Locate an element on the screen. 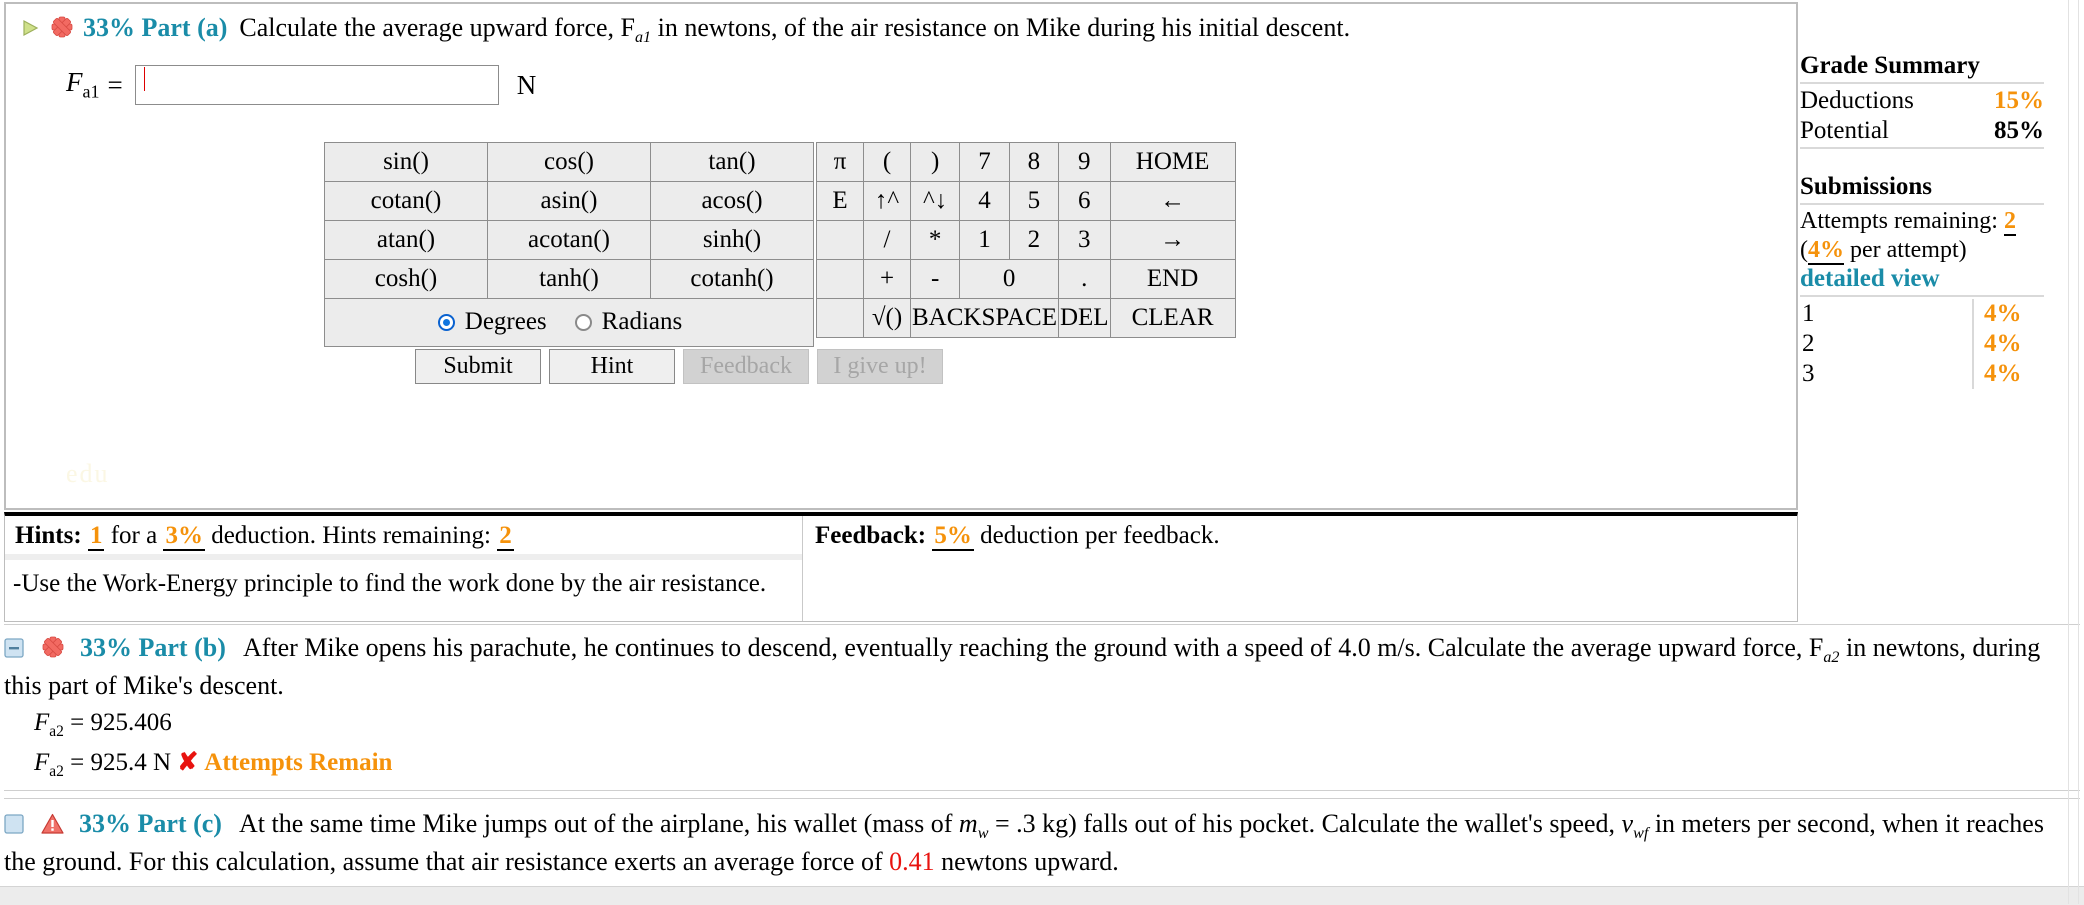  calc-key-acos: acos() is located at coordinates (732, 201).